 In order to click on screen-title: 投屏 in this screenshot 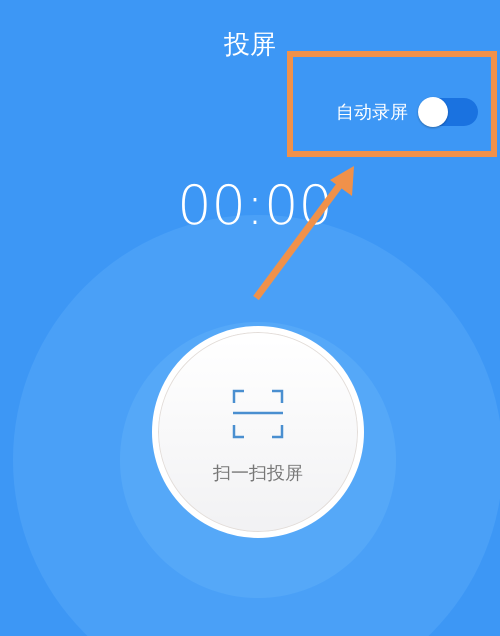, I will do `click(250, 45)`.